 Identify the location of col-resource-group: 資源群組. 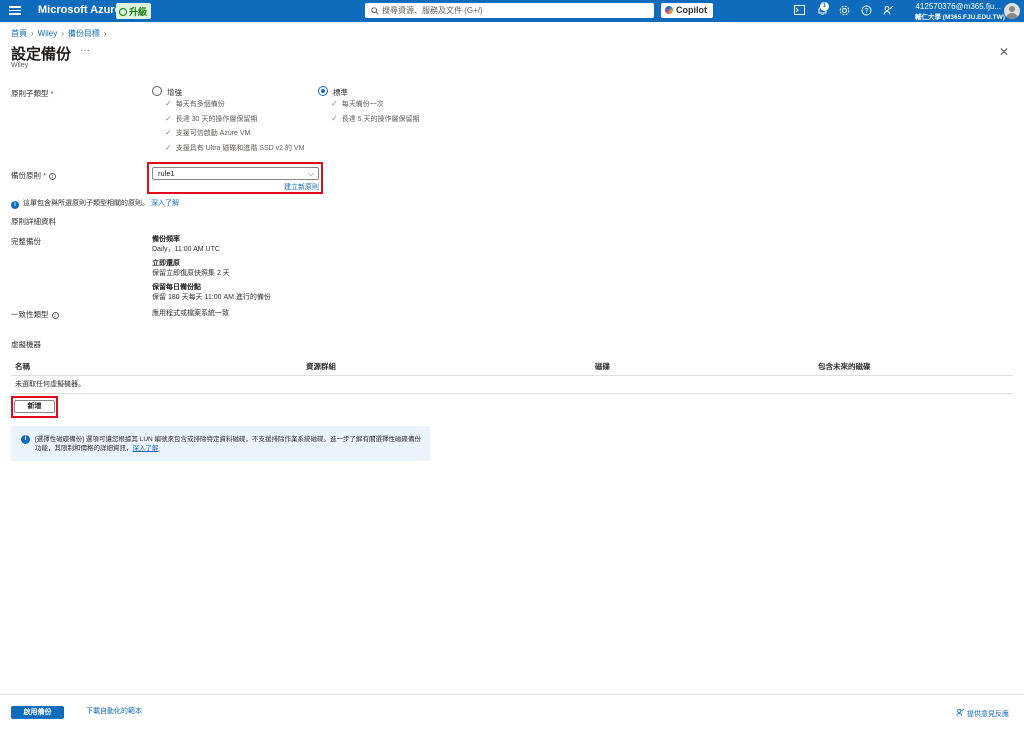
(321, 366).